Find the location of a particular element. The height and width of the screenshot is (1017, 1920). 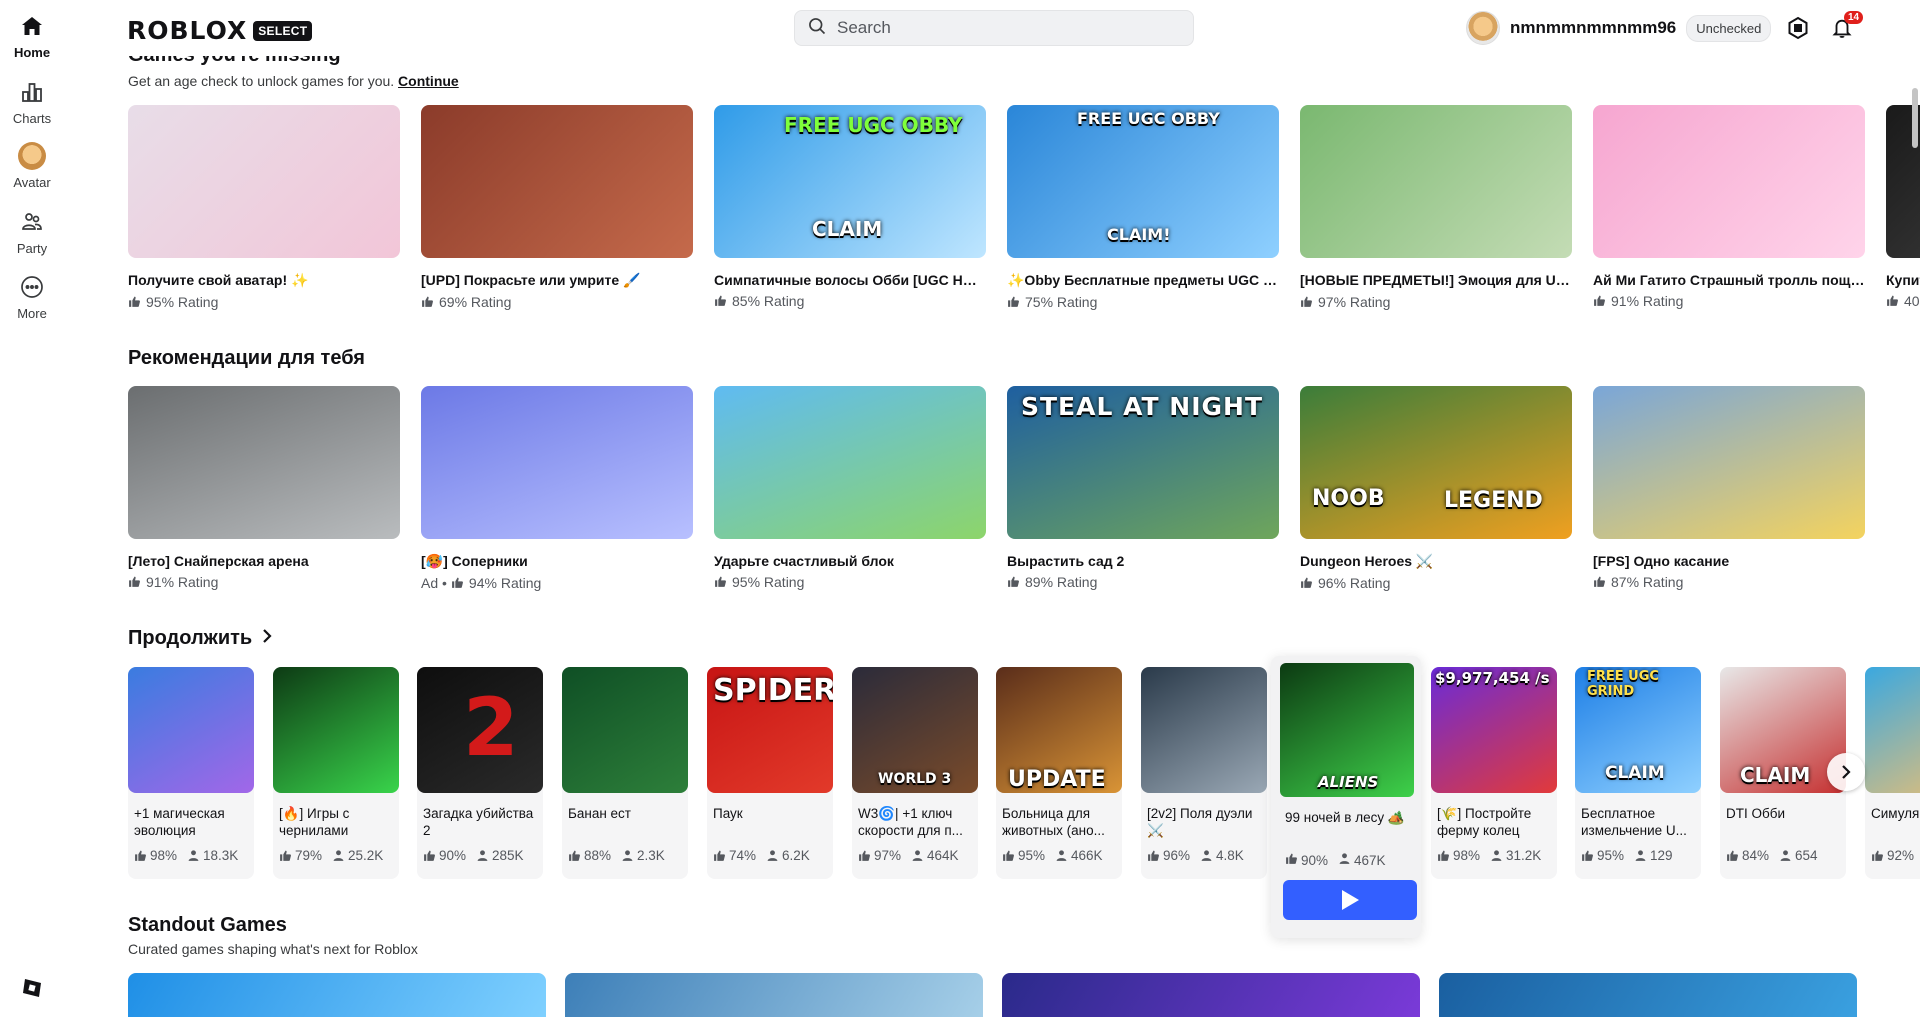

game-card: [FPS] Одно касание 87% Rating is located at coordinates (1729, 488).